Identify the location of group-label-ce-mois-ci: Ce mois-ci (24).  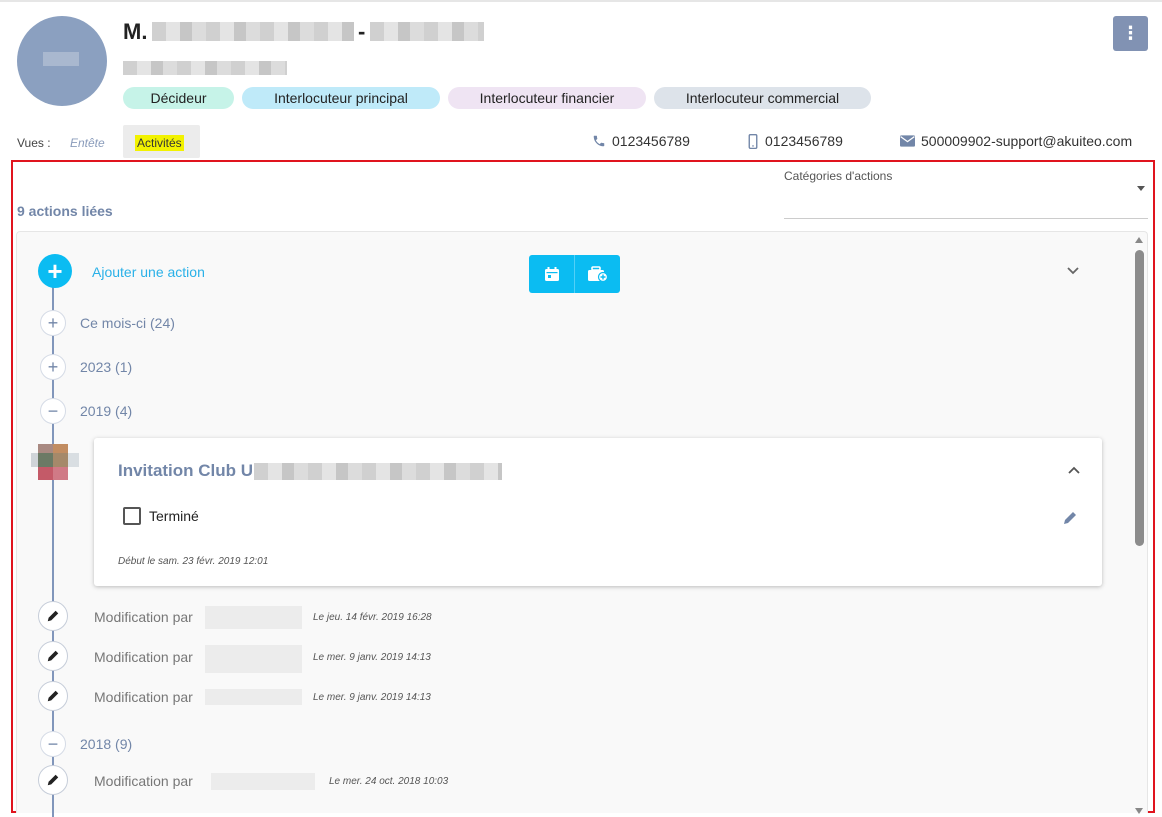
(127, 323).